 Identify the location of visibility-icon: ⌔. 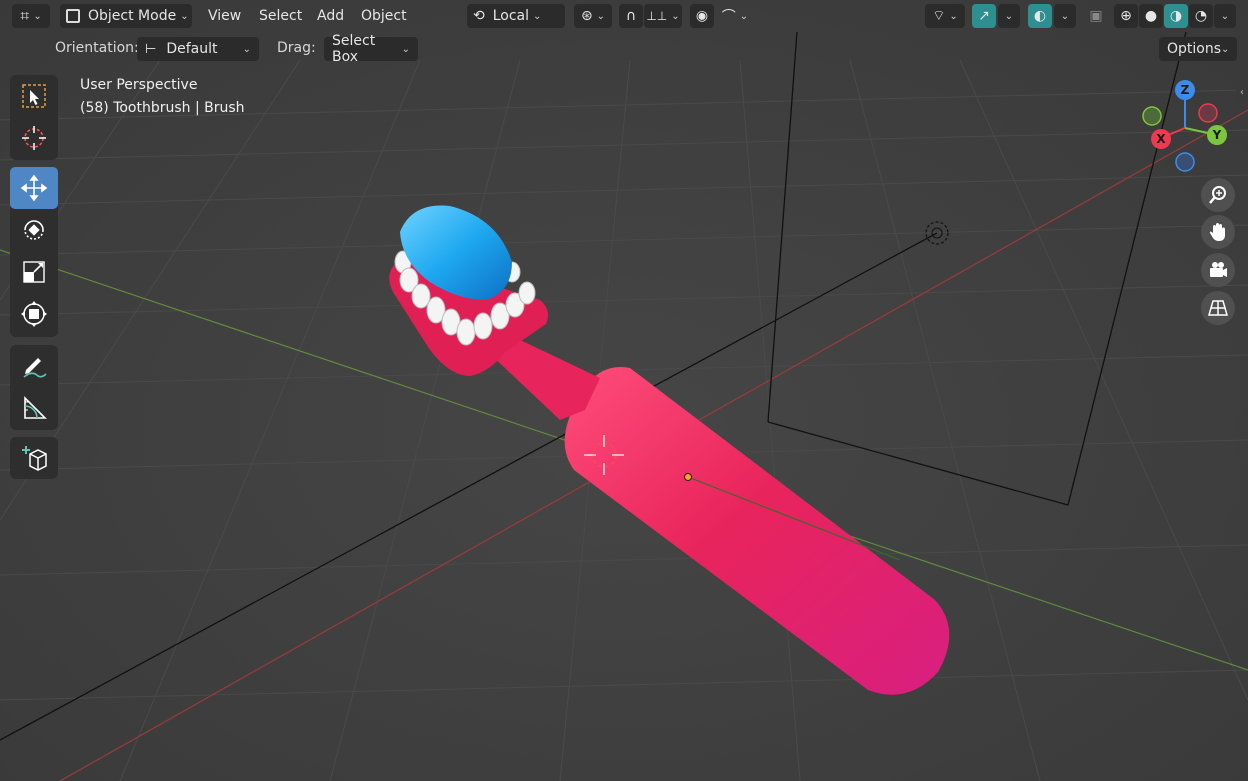
(939, 16).